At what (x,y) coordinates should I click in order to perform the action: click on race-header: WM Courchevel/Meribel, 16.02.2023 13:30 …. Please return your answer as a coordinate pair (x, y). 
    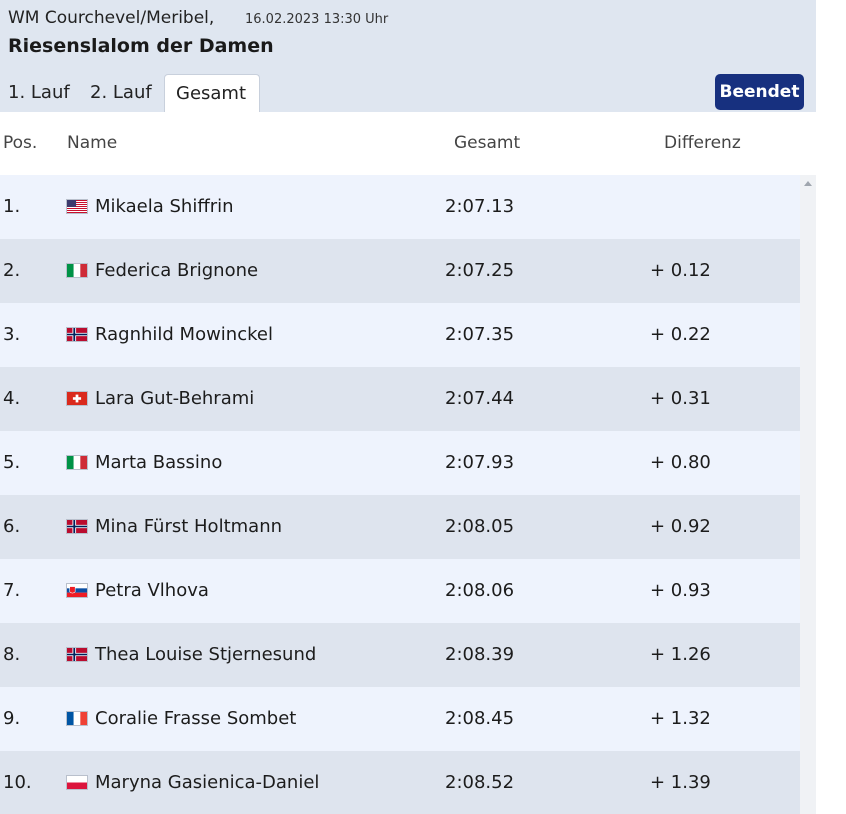
    Looking at the image, I should click on (408, 56).